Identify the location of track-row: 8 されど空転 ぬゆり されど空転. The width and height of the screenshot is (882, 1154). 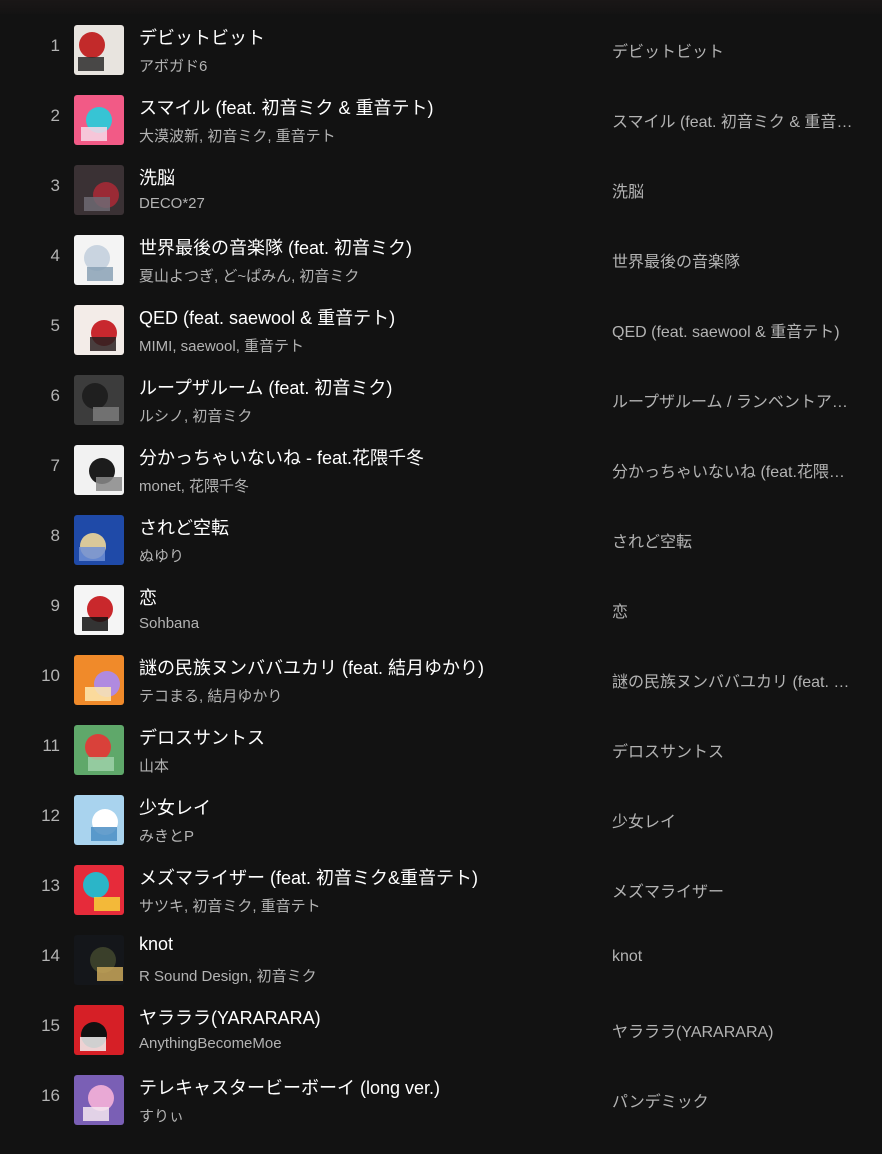
(441, 539).